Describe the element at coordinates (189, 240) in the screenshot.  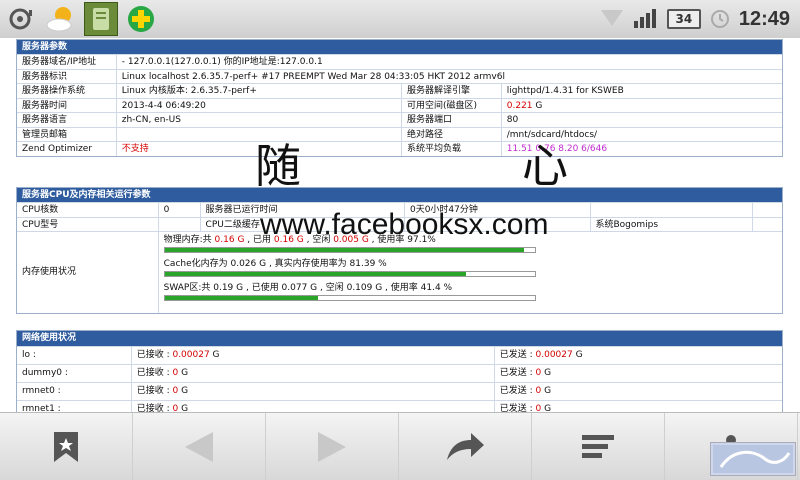
I see `text: 物理内存:共` at that location.